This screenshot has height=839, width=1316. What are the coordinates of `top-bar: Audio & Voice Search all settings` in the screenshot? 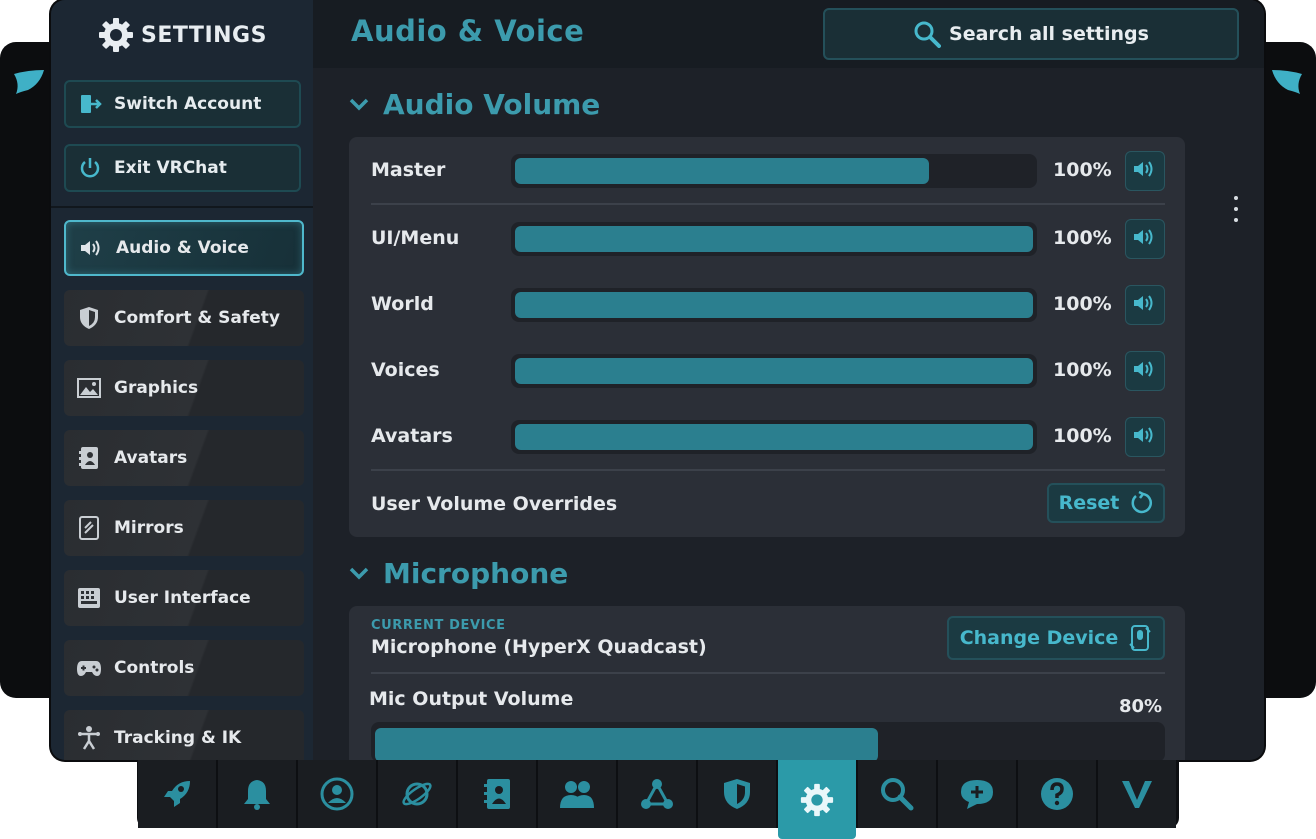 It's located at (788, 34).